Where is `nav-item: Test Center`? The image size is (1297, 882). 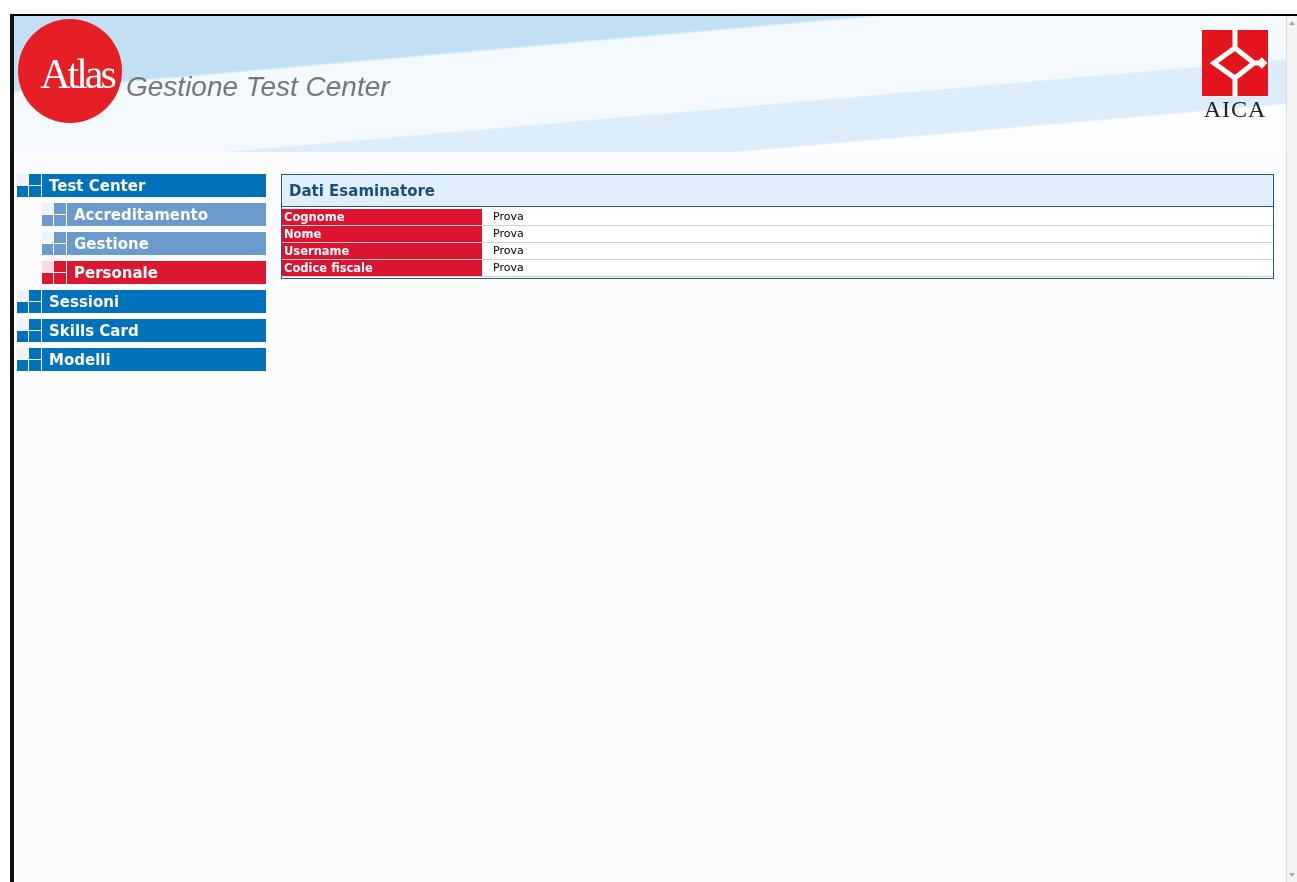 nav-item: Test Center is located at coordinates (154, 185).